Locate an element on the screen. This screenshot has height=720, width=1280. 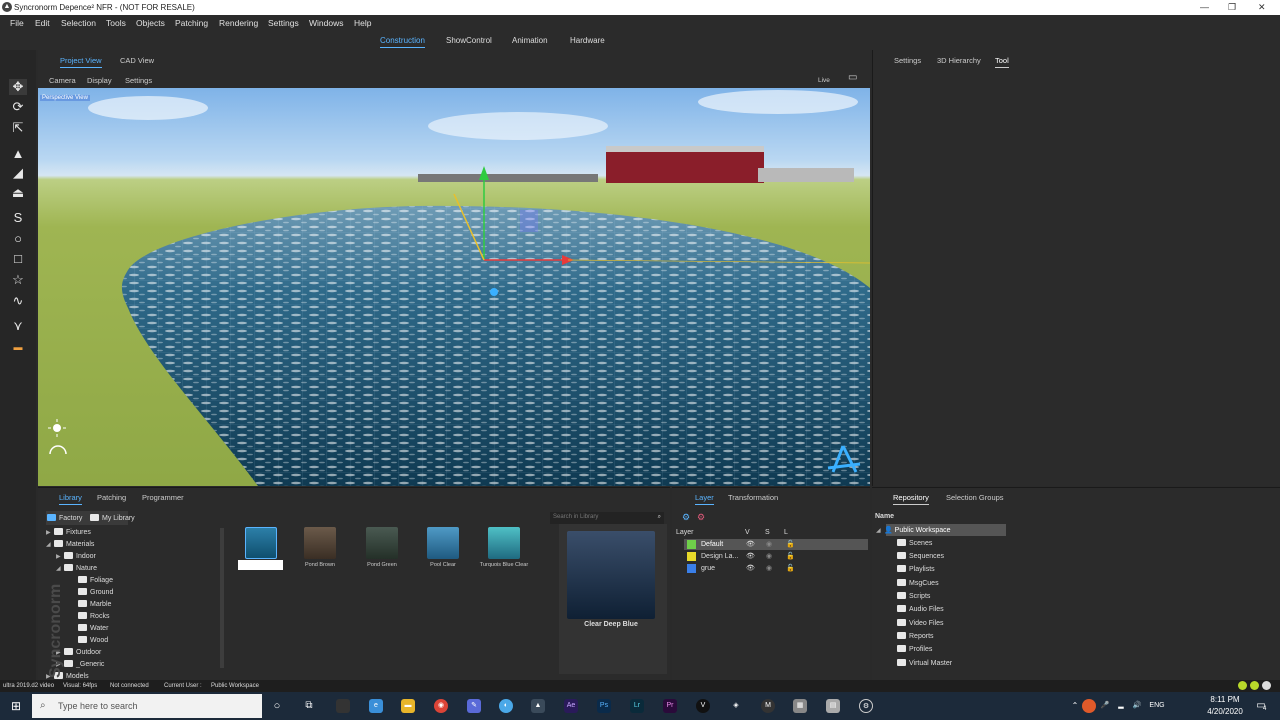
repo-item-video-files: Video Files is located at coordinates (920, 623).